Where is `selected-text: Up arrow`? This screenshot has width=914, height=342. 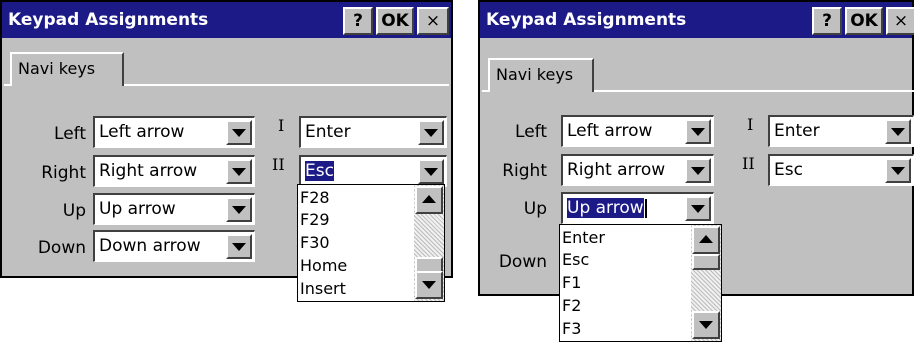 selected-text: Up arrow is located at coordinates (605, 208).